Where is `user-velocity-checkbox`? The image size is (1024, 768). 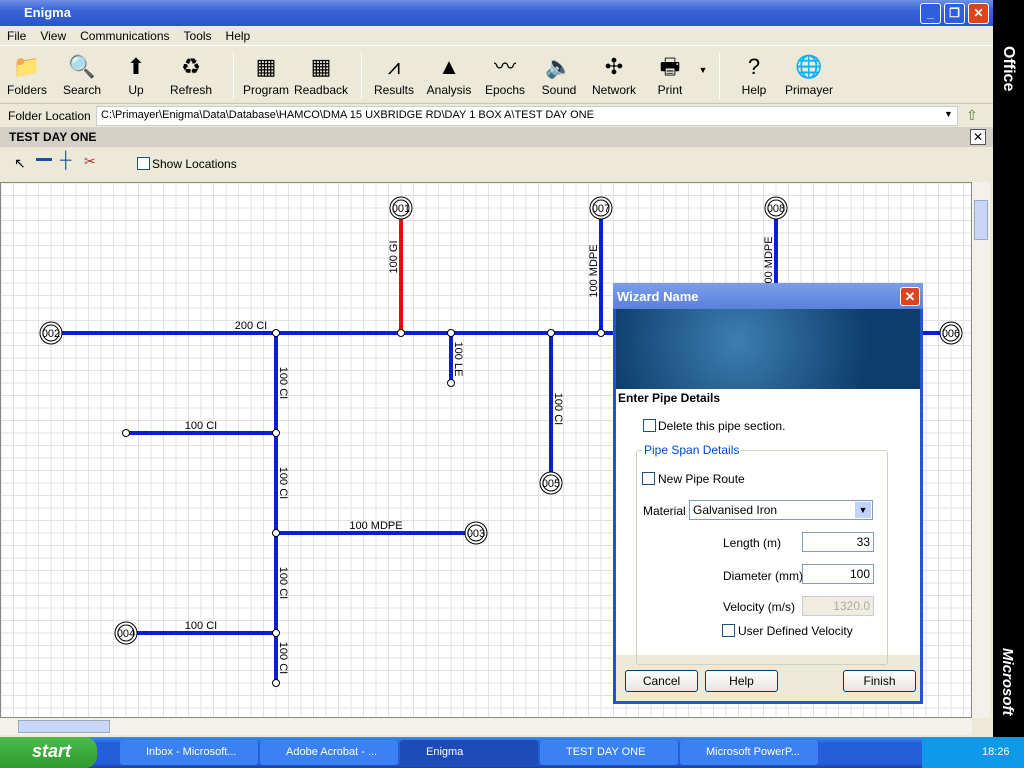 user-velocity-checkbox is located at coordinates (728, 630).